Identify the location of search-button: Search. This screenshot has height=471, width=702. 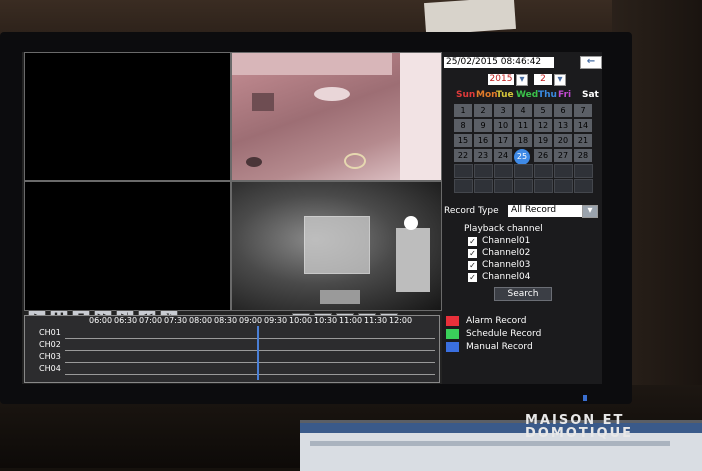
(523, 294).